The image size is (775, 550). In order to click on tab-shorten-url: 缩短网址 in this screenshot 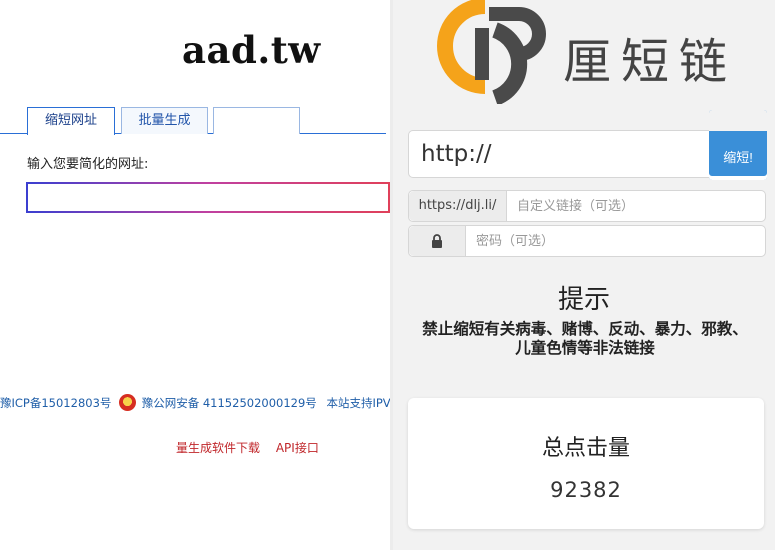, I will do `click(71, 121)`.